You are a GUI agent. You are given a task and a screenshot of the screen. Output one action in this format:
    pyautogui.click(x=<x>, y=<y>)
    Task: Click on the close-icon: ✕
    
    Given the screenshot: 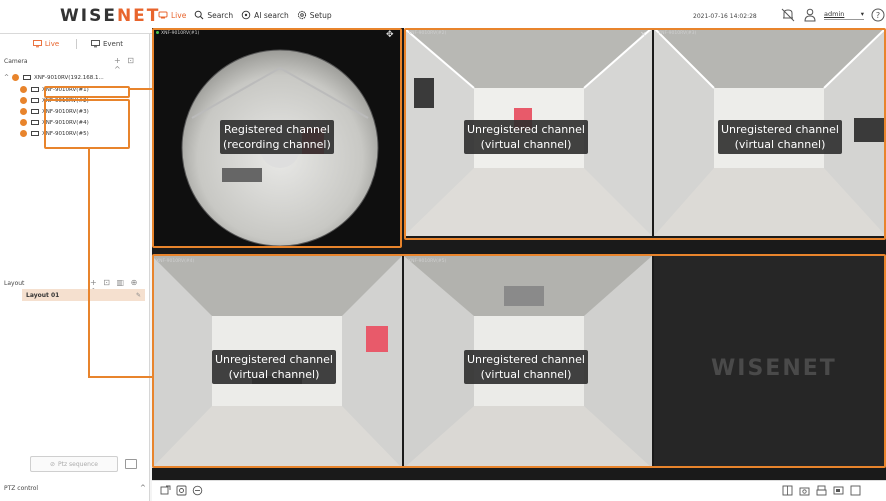 What is the action you would take?
    pyautogui.click(x=643, y=34)
    